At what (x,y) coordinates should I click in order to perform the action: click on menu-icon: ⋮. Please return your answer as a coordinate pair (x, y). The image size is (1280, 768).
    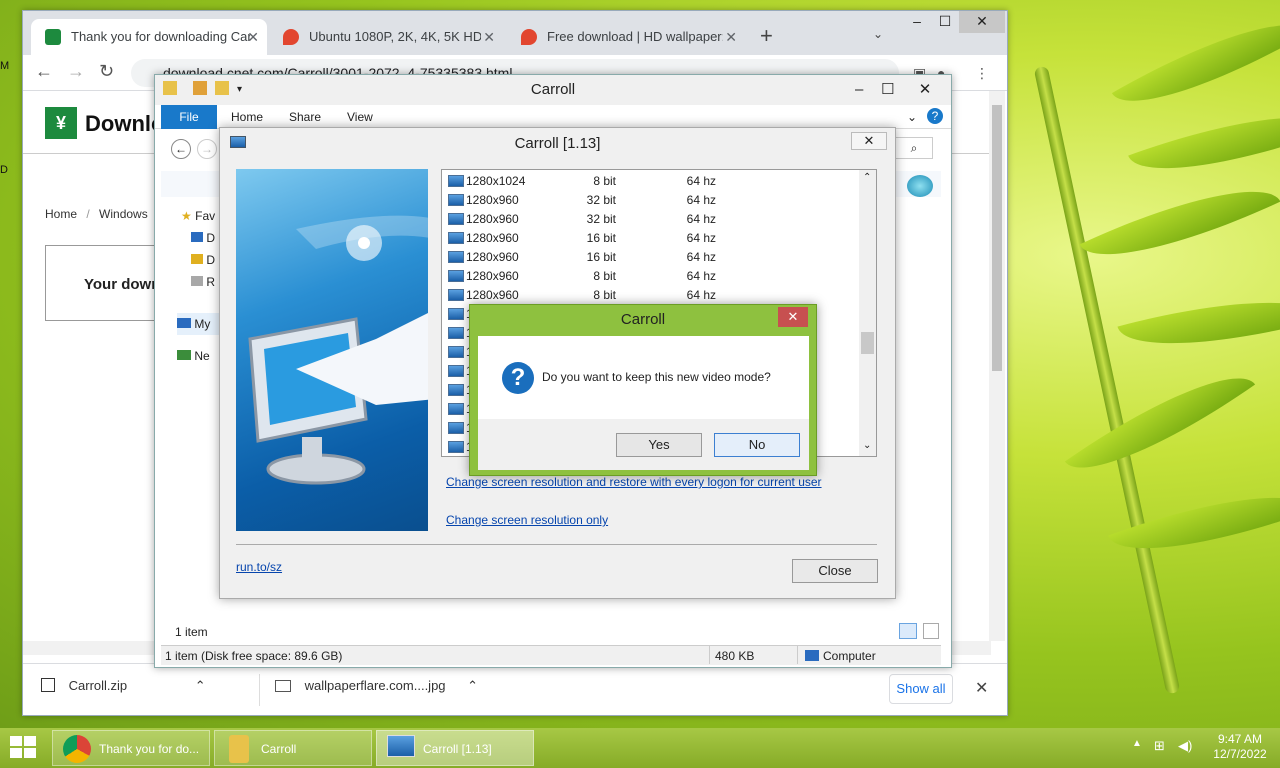
    Looking at the image, I should click on (982, 73).